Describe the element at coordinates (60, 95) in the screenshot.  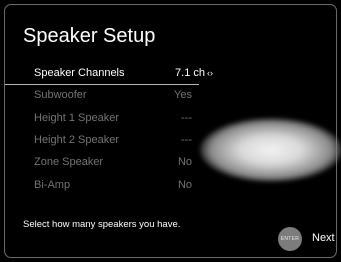
I see `setting-label: Subwoofer` at that location.